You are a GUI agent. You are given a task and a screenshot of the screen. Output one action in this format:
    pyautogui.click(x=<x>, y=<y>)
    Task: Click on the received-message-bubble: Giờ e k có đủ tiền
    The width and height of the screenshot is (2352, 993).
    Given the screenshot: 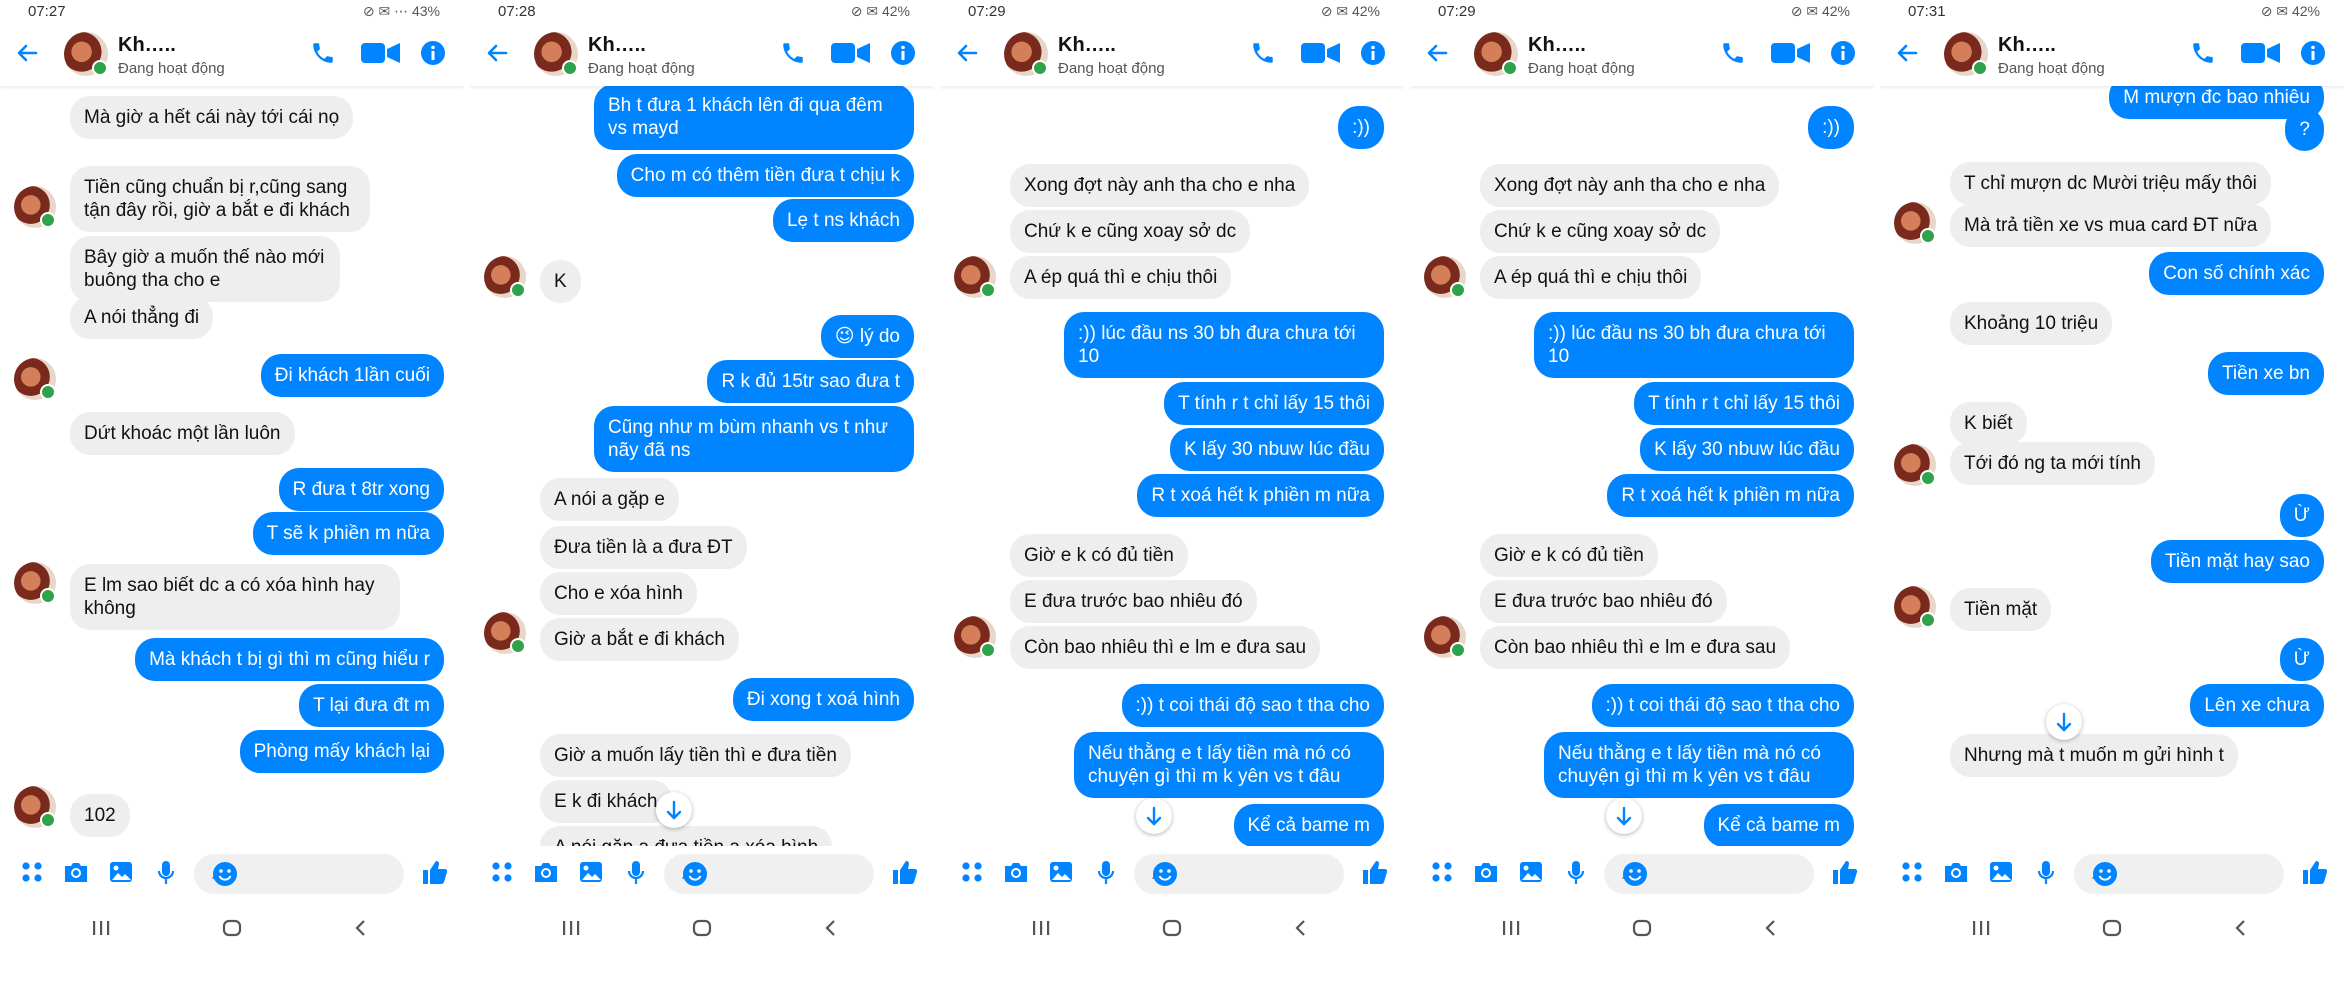 What is the action you would take?
    pyautogui.click(x=1099, y=555)
    